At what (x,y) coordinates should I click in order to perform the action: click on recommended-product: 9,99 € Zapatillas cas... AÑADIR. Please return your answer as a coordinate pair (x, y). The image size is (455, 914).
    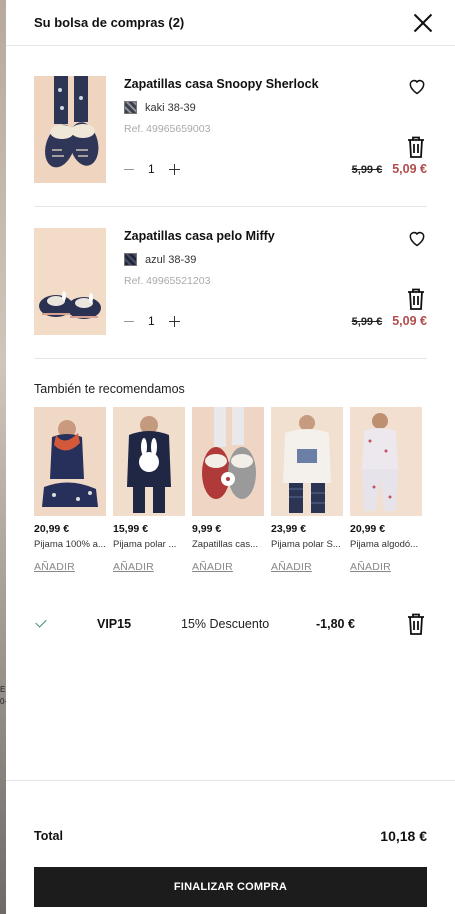
    Looking at the image, I should click on (228, 491).